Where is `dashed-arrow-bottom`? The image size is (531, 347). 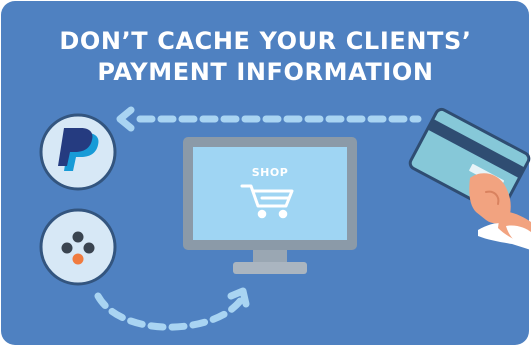
dashed-arrow-bottom is located at coordinates (172, 309).